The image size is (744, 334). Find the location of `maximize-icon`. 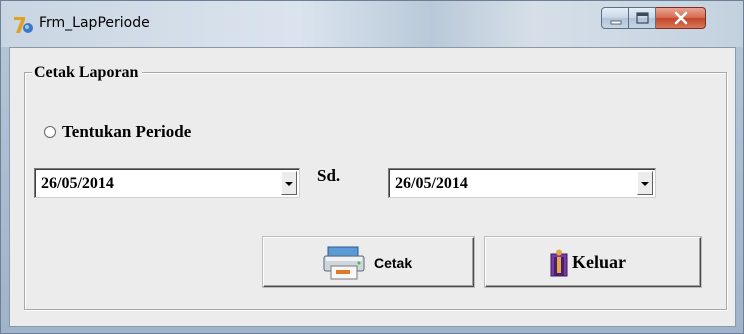

maximize-icon is located at coordinates (642, 18).